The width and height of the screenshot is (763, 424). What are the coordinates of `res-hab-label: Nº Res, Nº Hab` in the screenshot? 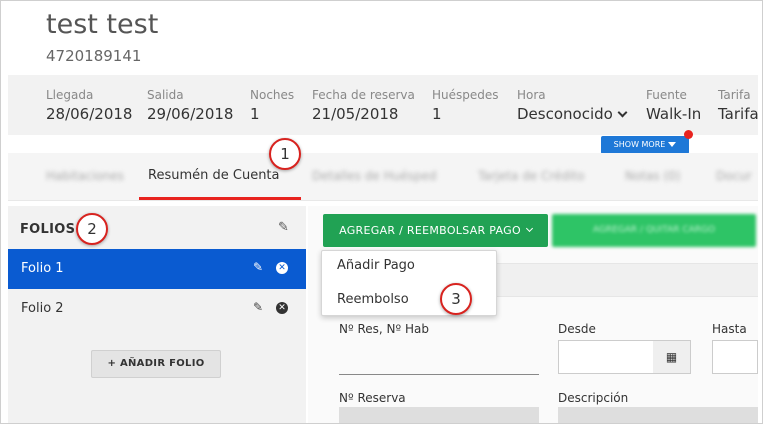 It's located at (384, 329).